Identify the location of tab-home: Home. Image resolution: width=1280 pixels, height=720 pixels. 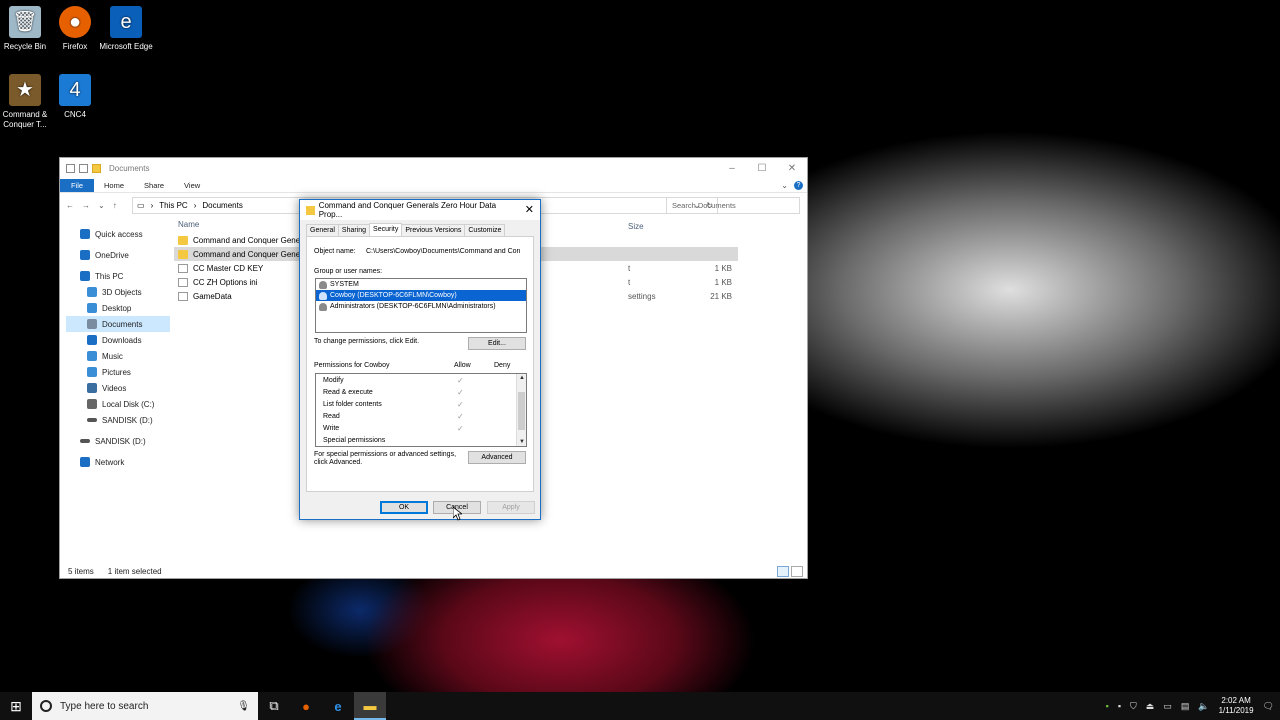
(114, 185).